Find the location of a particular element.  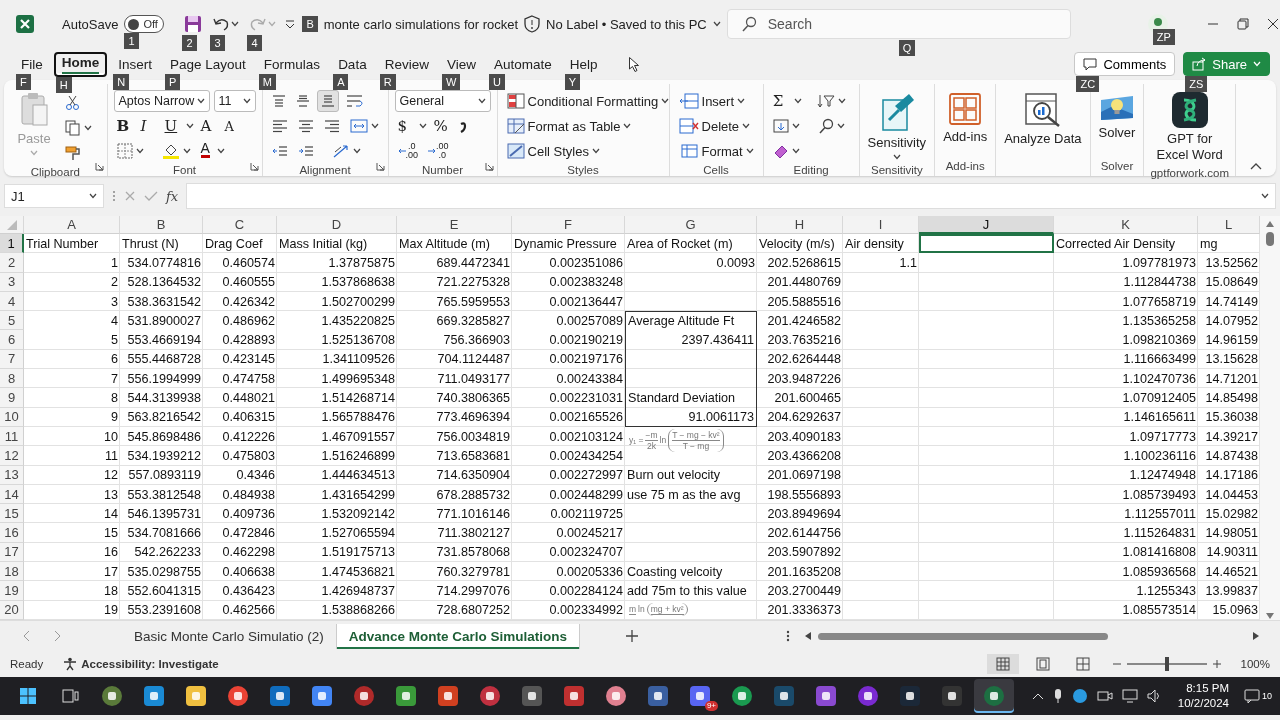

ribbon-button: Cell Styles is located at coordinates (553, 151).